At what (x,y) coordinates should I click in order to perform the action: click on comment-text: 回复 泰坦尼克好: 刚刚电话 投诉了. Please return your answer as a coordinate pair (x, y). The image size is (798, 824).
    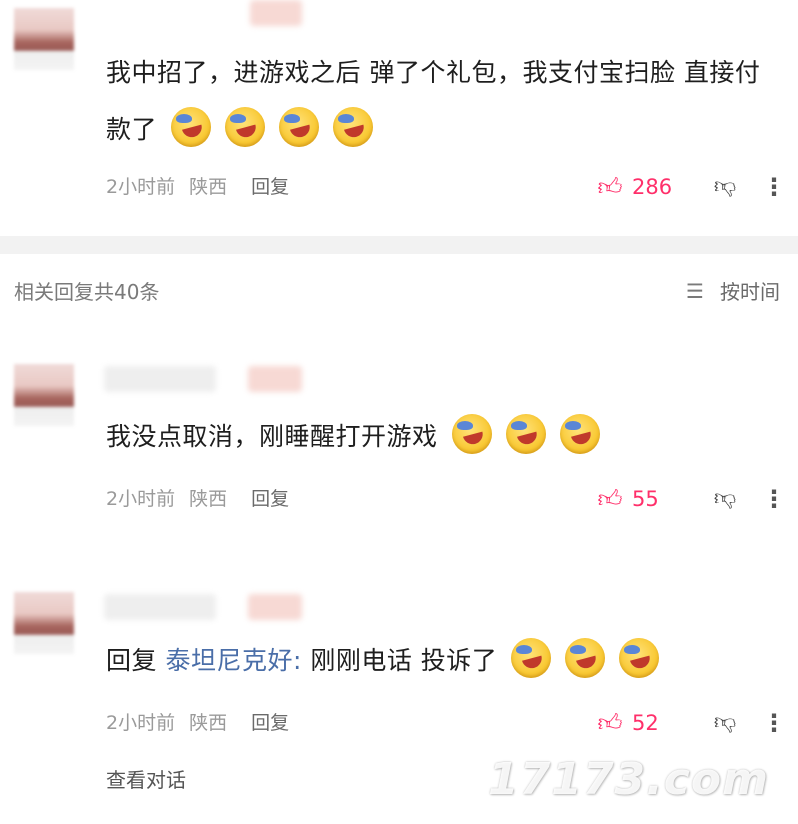
    Looking at the image, I should click on (442, 660).